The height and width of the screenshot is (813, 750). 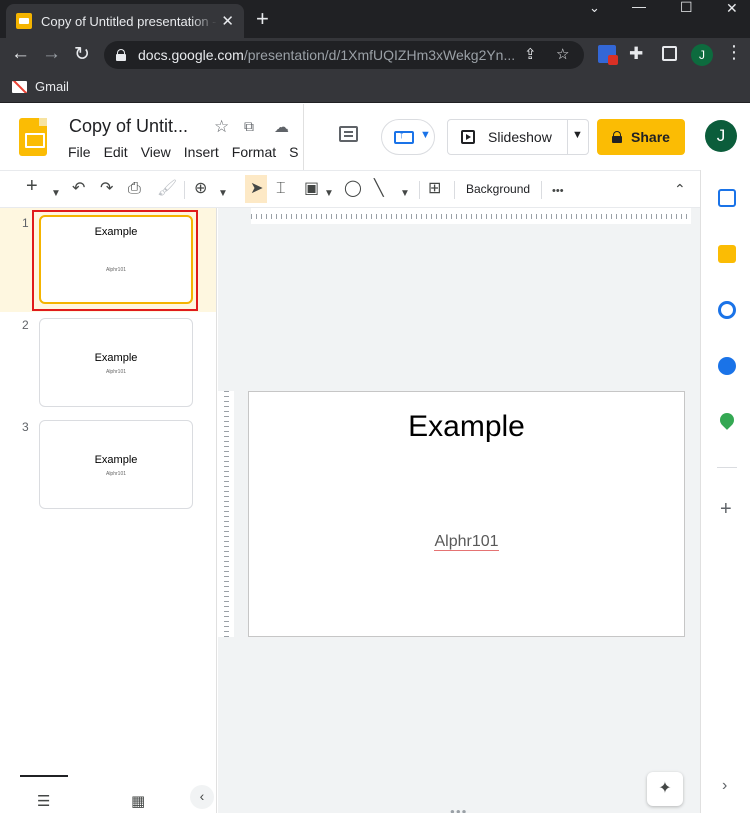 I want to click on maximize-button: ☐, so click(x=686, y=8).